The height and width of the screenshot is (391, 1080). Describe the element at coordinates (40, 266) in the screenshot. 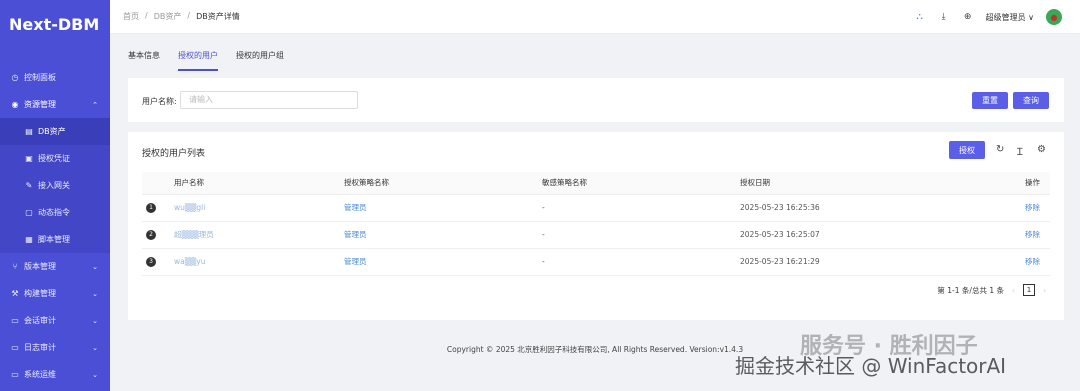

I see `sidebar-item-label: 版本管理` at that location.